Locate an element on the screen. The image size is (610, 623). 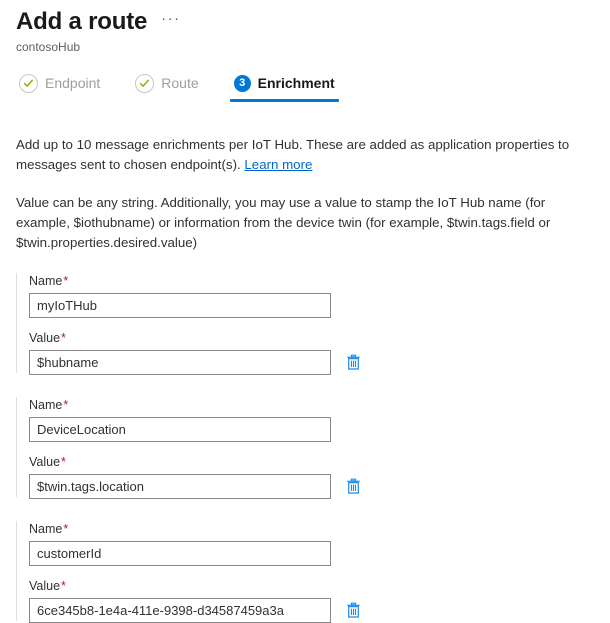
tab-enrichment-label: Enrichment is located at coordinates (296, 83).